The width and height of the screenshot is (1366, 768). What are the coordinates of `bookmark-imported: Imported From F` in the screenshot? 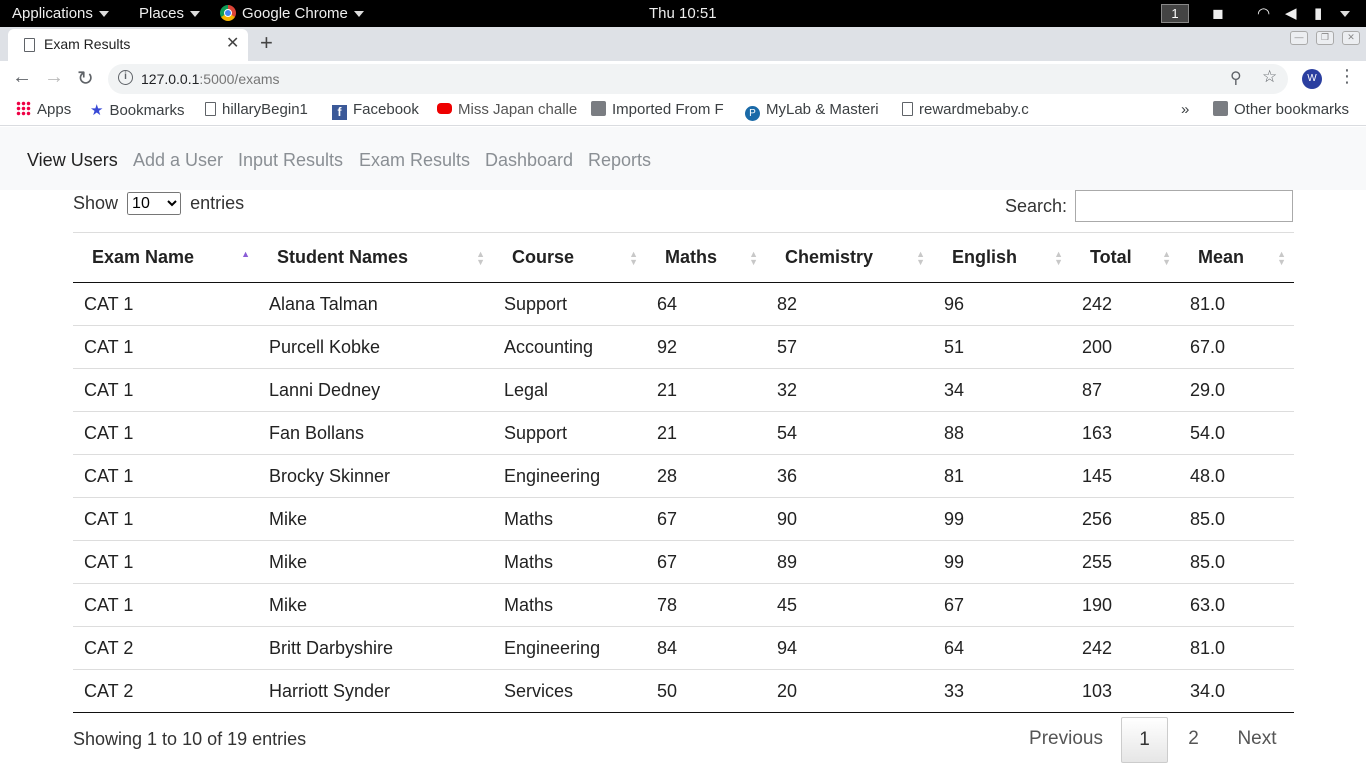 It's located at (657, 109).